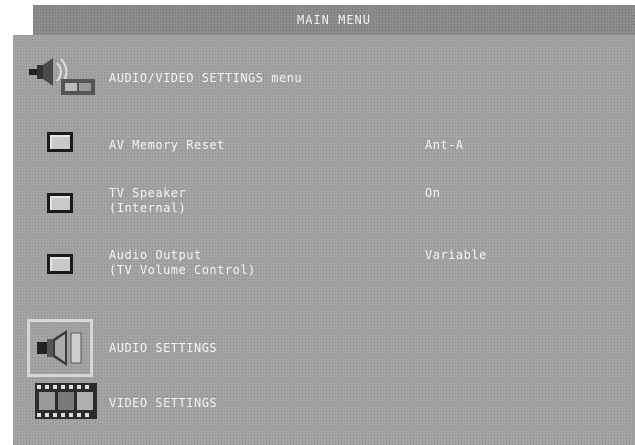 The image size is (635, 445). Describe the element at coordinates (444, 145) in the screenshot. I see `av-memory-reset-value: Ant-A` at that location.